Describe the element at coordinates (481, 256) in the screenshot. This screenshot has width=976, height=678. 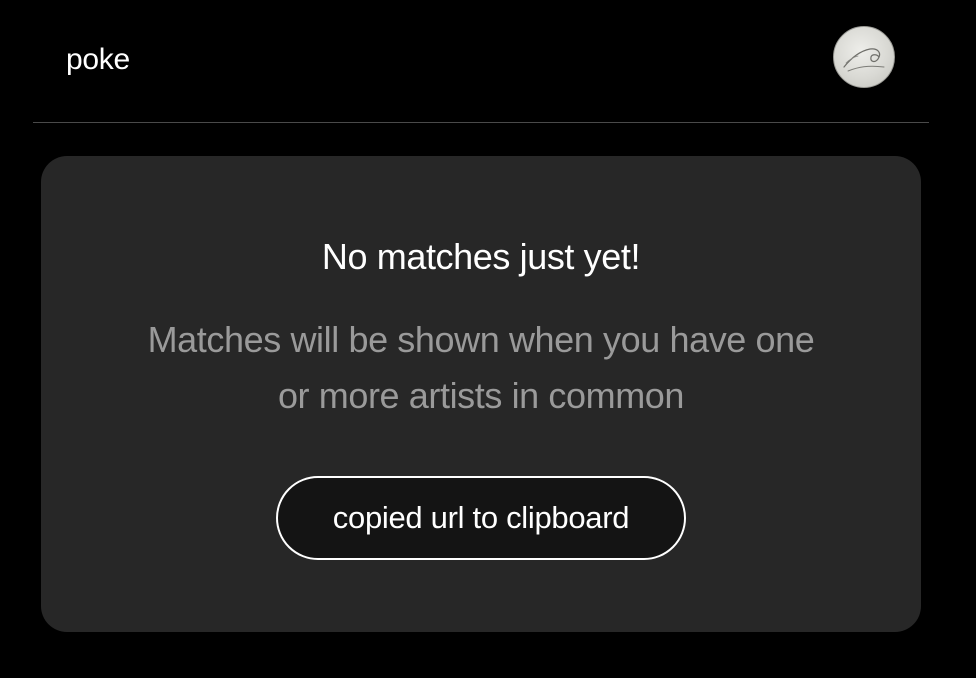
I see `empty-state-title: No matches just yet!` at that location.